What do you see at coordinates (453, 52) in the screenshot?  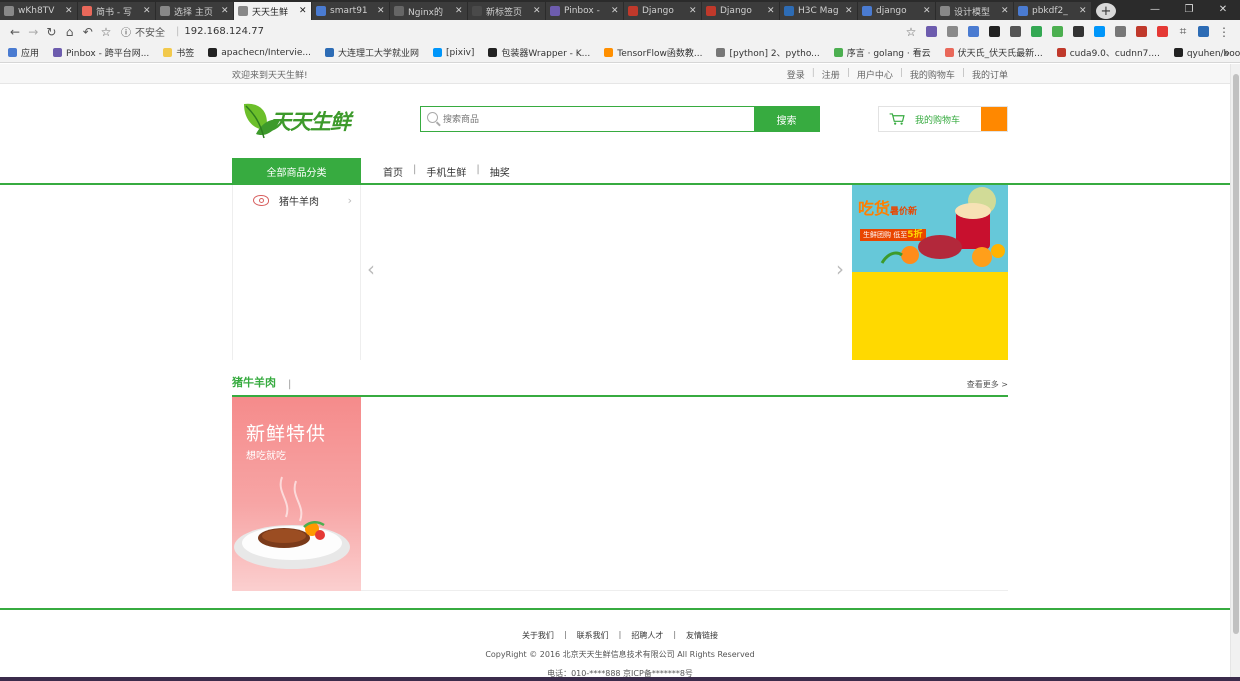 I see `bookmark-item: [pixiv]` at bounding box center [453, 52].